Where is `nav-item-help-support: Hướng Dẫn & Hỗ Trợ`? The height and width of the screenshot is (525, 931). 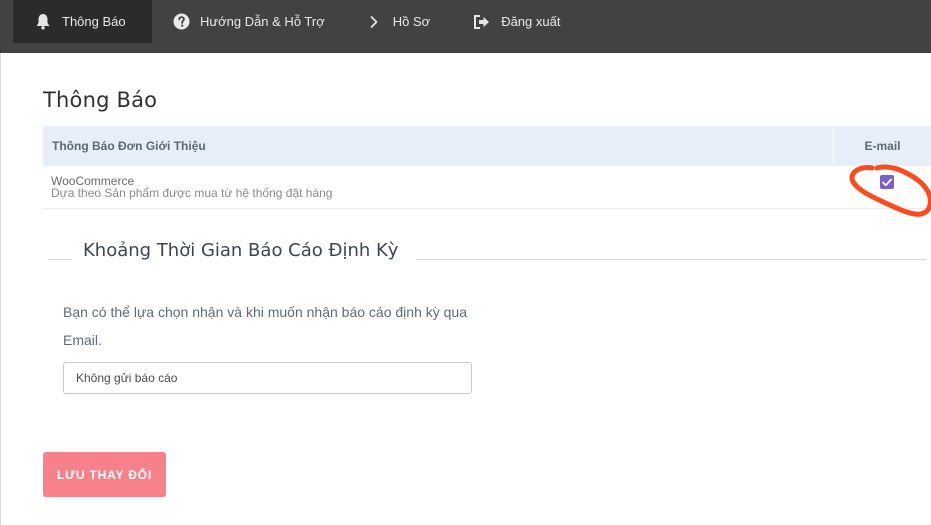 nav-item-help-support: Hướng Dẫn & Hỗ Trợ is located at coordinates (247, 21).